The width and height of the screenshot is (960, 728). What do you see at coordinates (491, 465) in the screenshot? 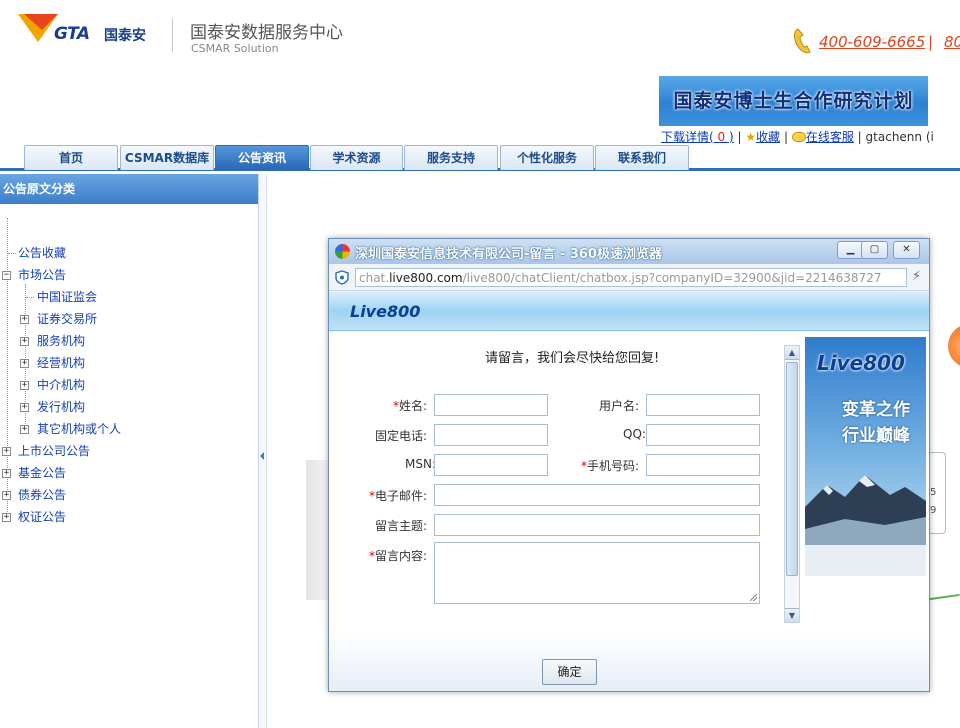
I see `msn-field` at bounding box center [491, 465].